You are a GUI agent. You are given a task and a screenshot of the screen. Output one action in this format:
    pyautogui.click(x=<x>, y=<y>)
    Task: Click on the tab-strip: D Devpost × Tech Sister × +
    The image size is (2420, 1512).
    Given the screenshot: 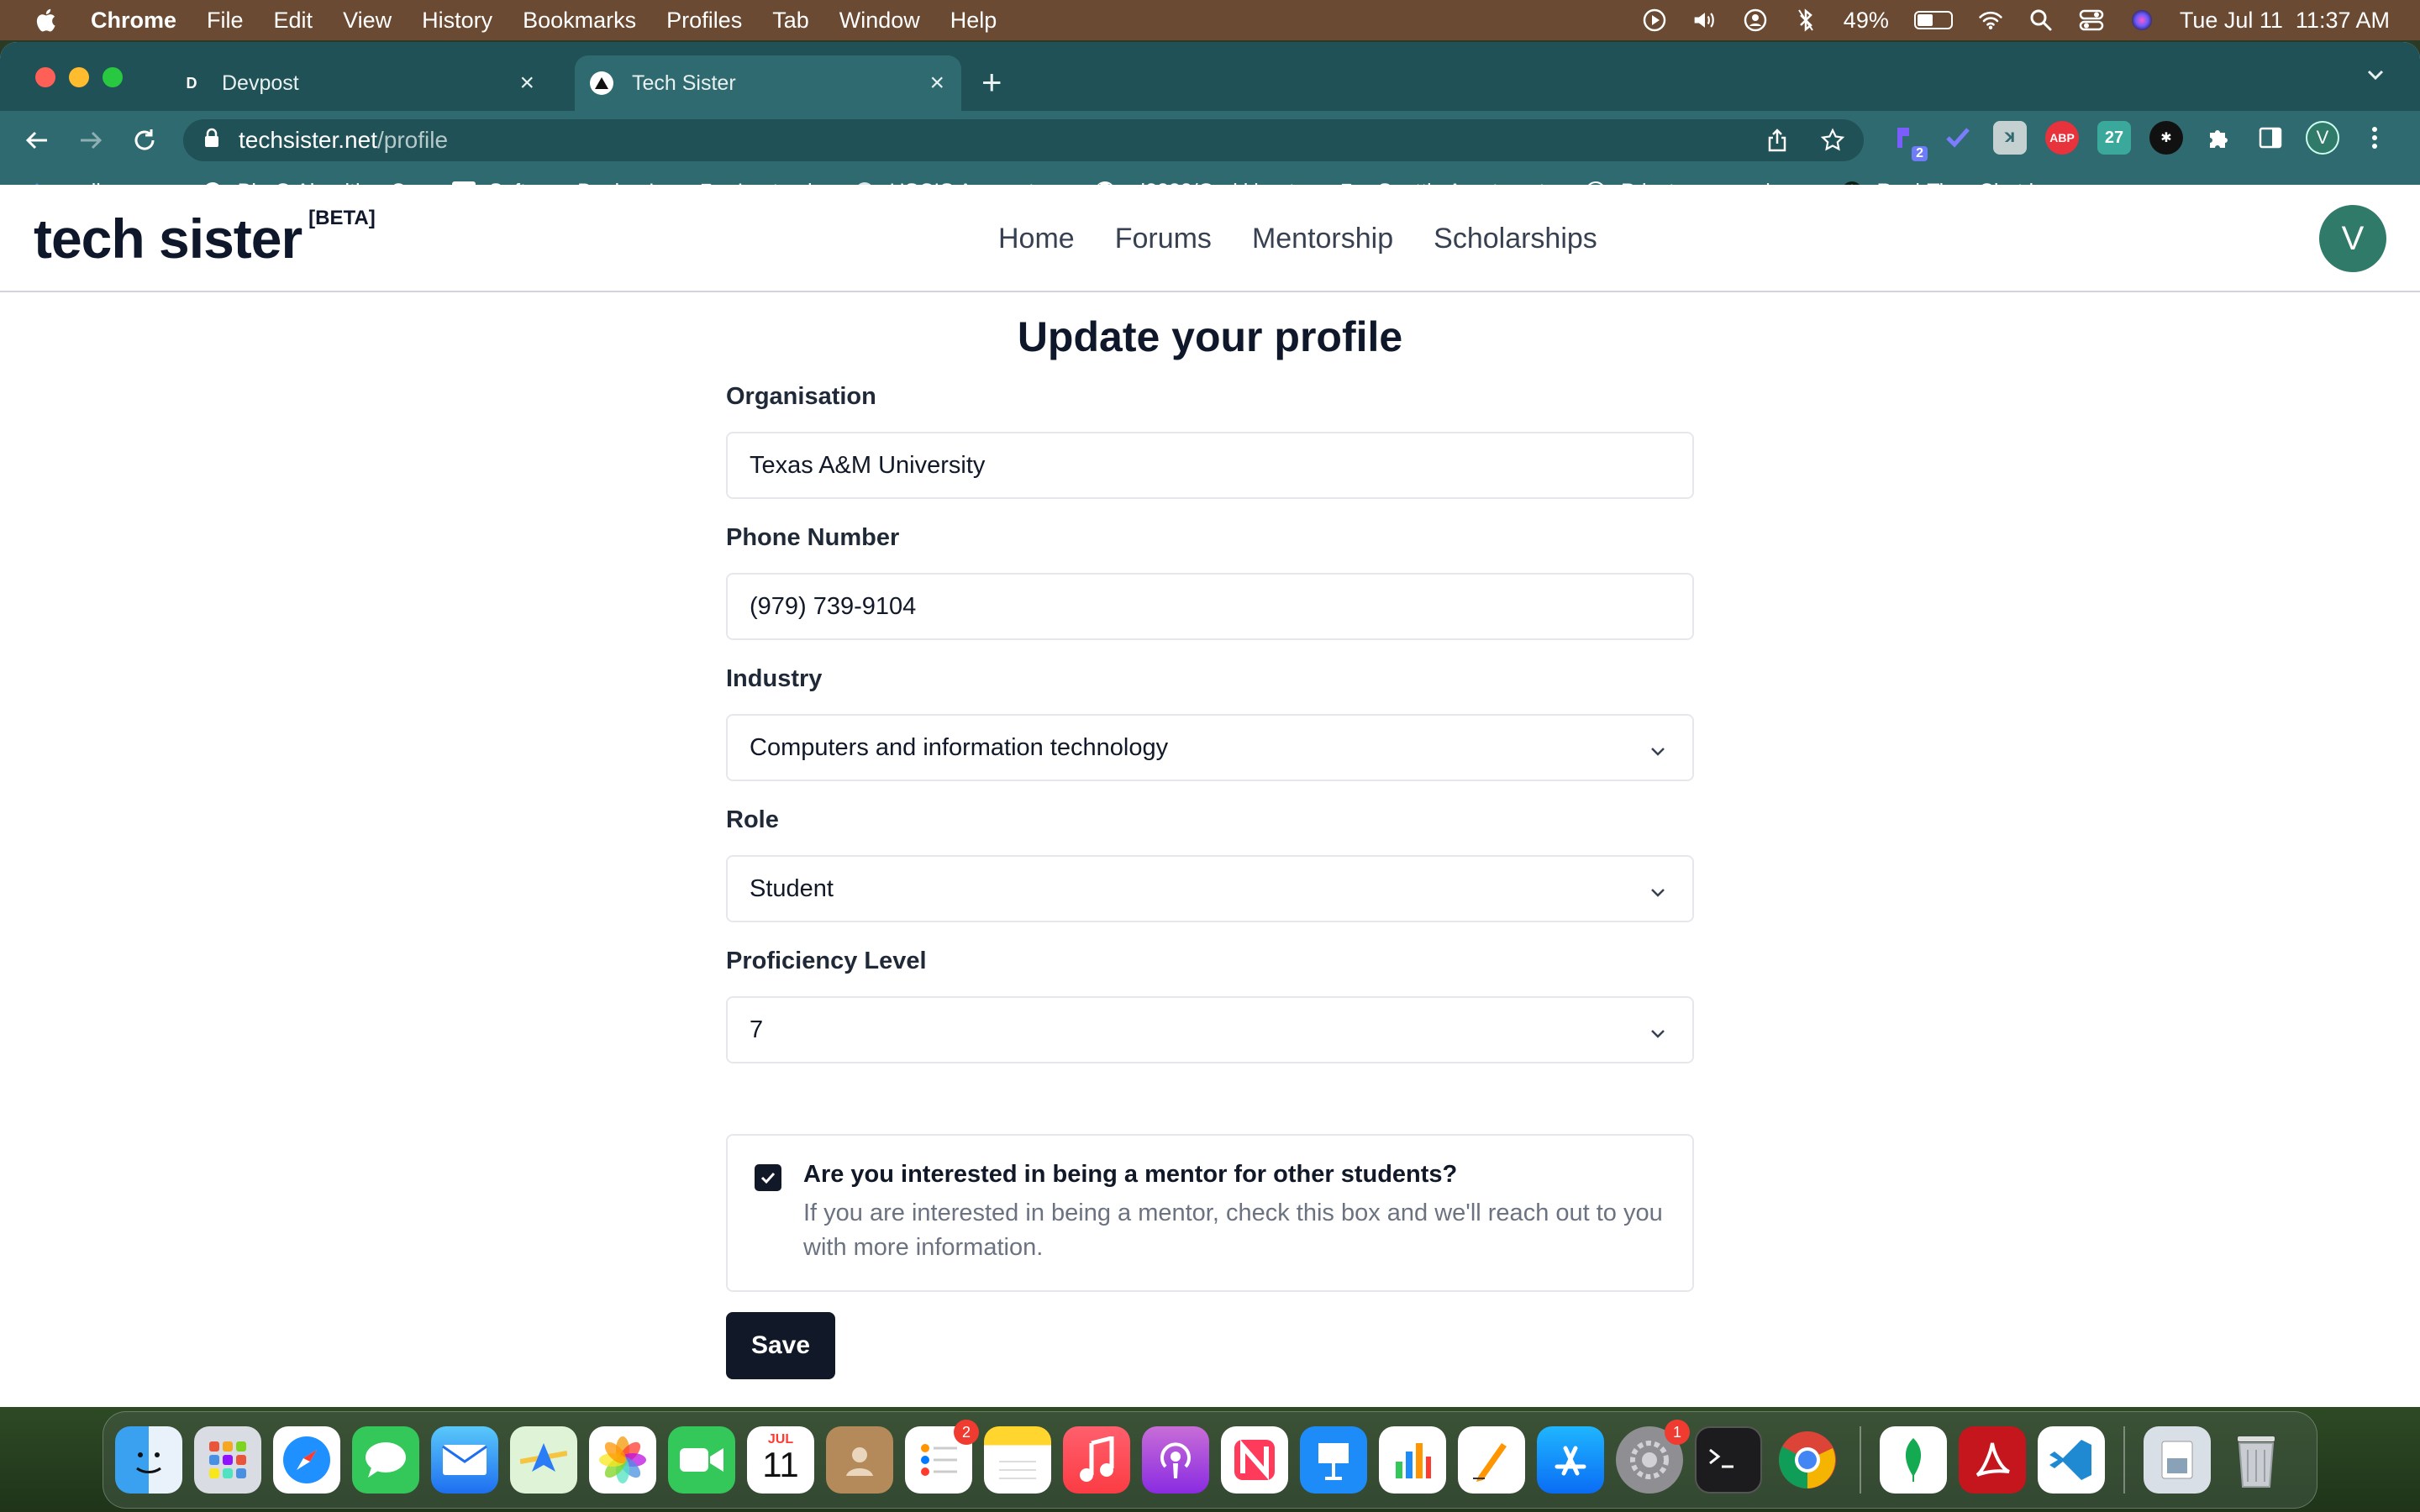 What is the action you would take?
    pyautogui.click(x=1210, y=76)
    